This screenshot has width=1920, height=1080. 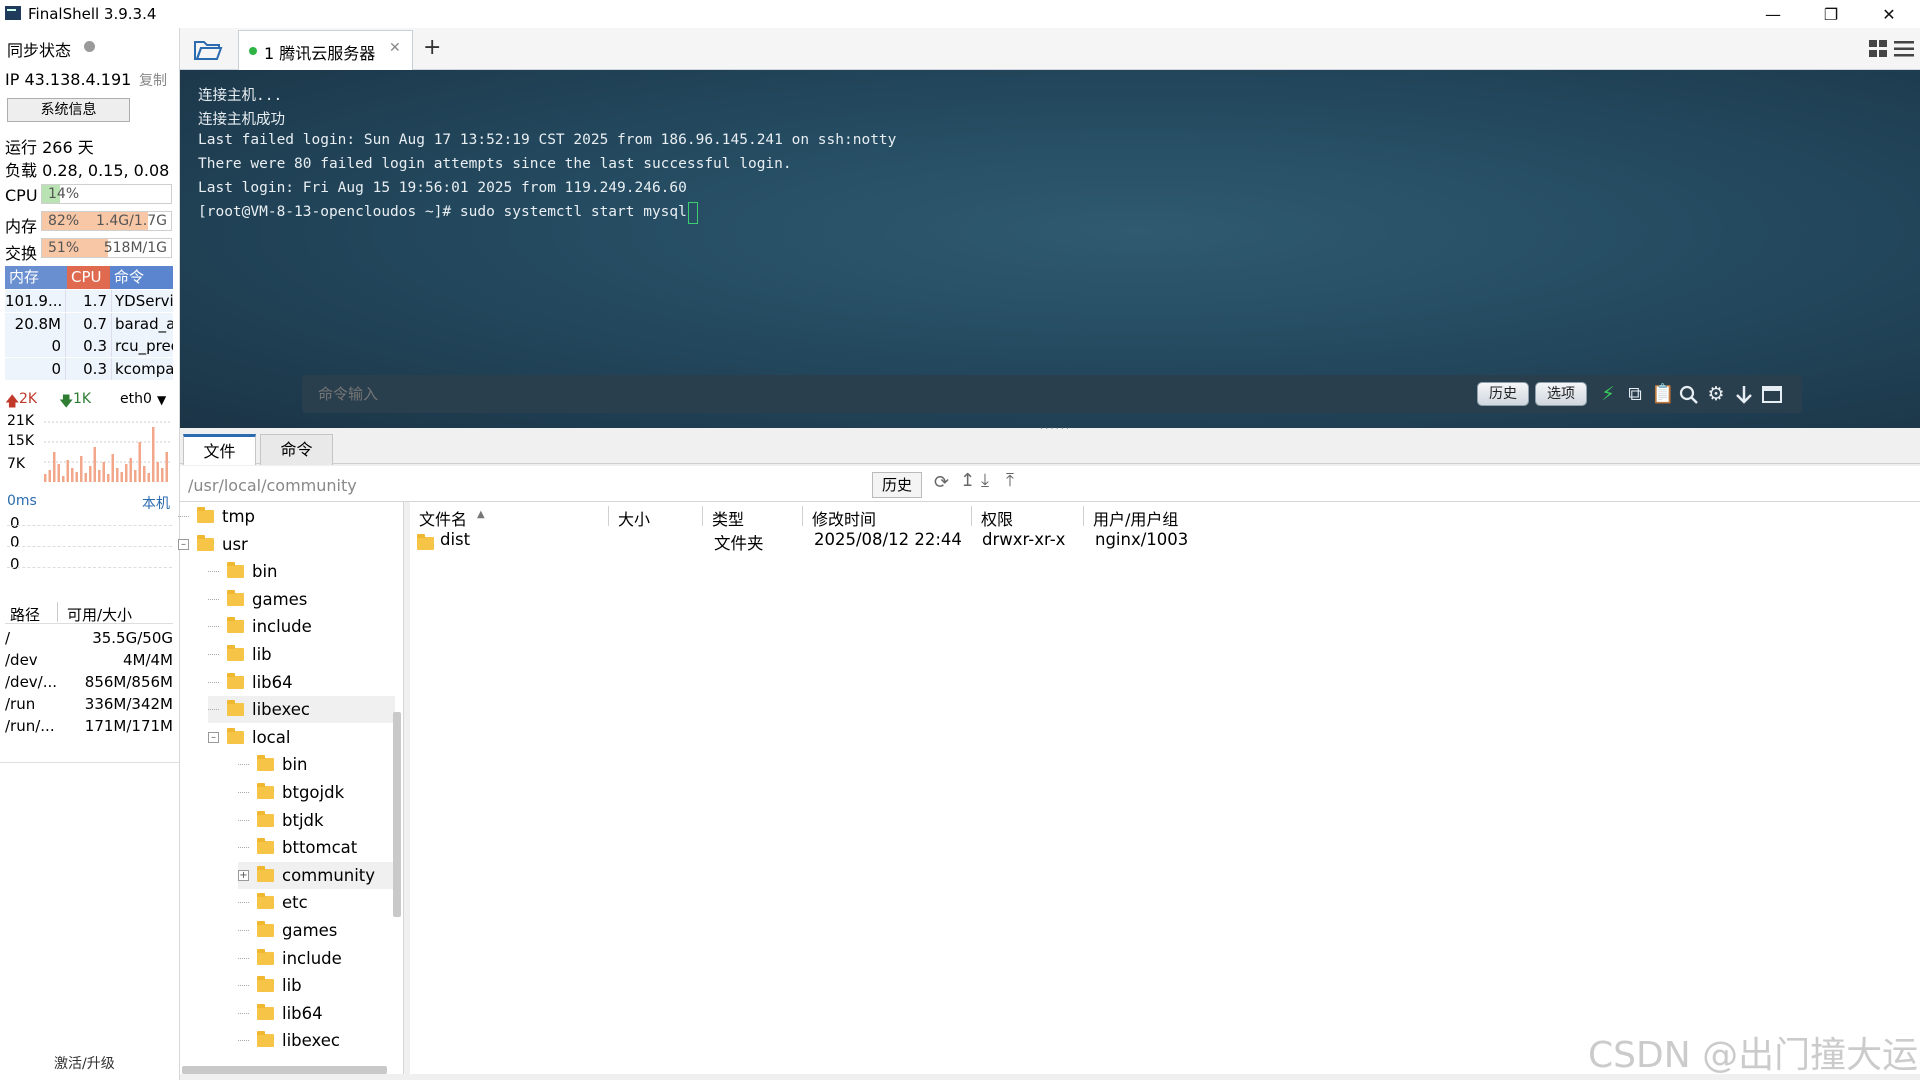 What do you see at coordinates (1663, 394) in the screenshot?
I see `paste-icon: 📋` at bounding box center [1663, 394].